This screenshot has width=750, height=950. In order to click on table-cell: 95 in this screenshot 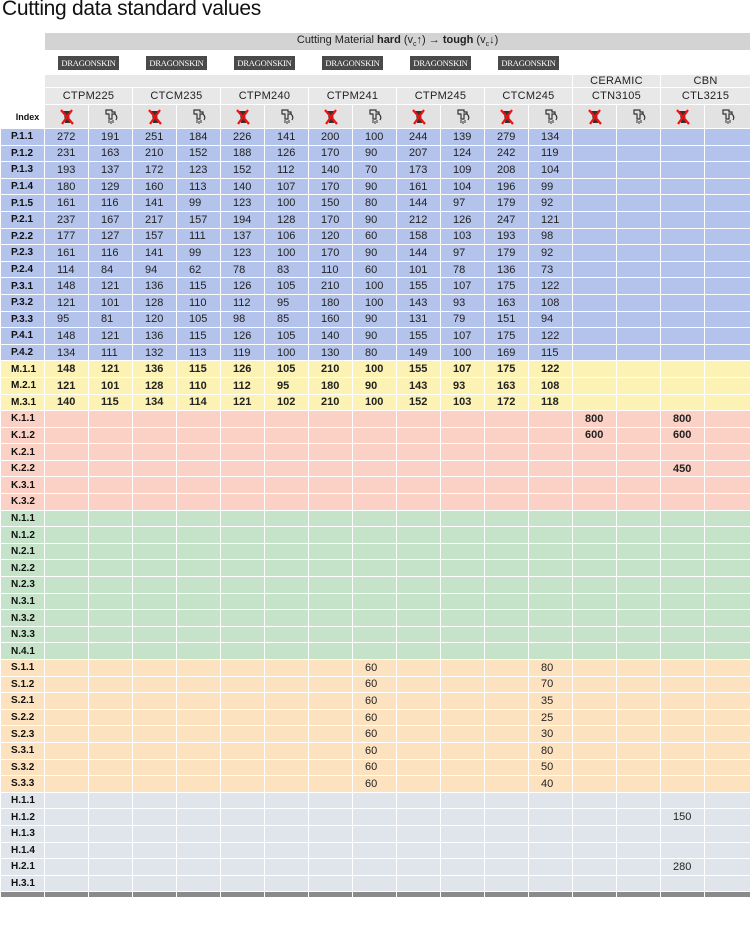, I will do `click(286, 385)`.